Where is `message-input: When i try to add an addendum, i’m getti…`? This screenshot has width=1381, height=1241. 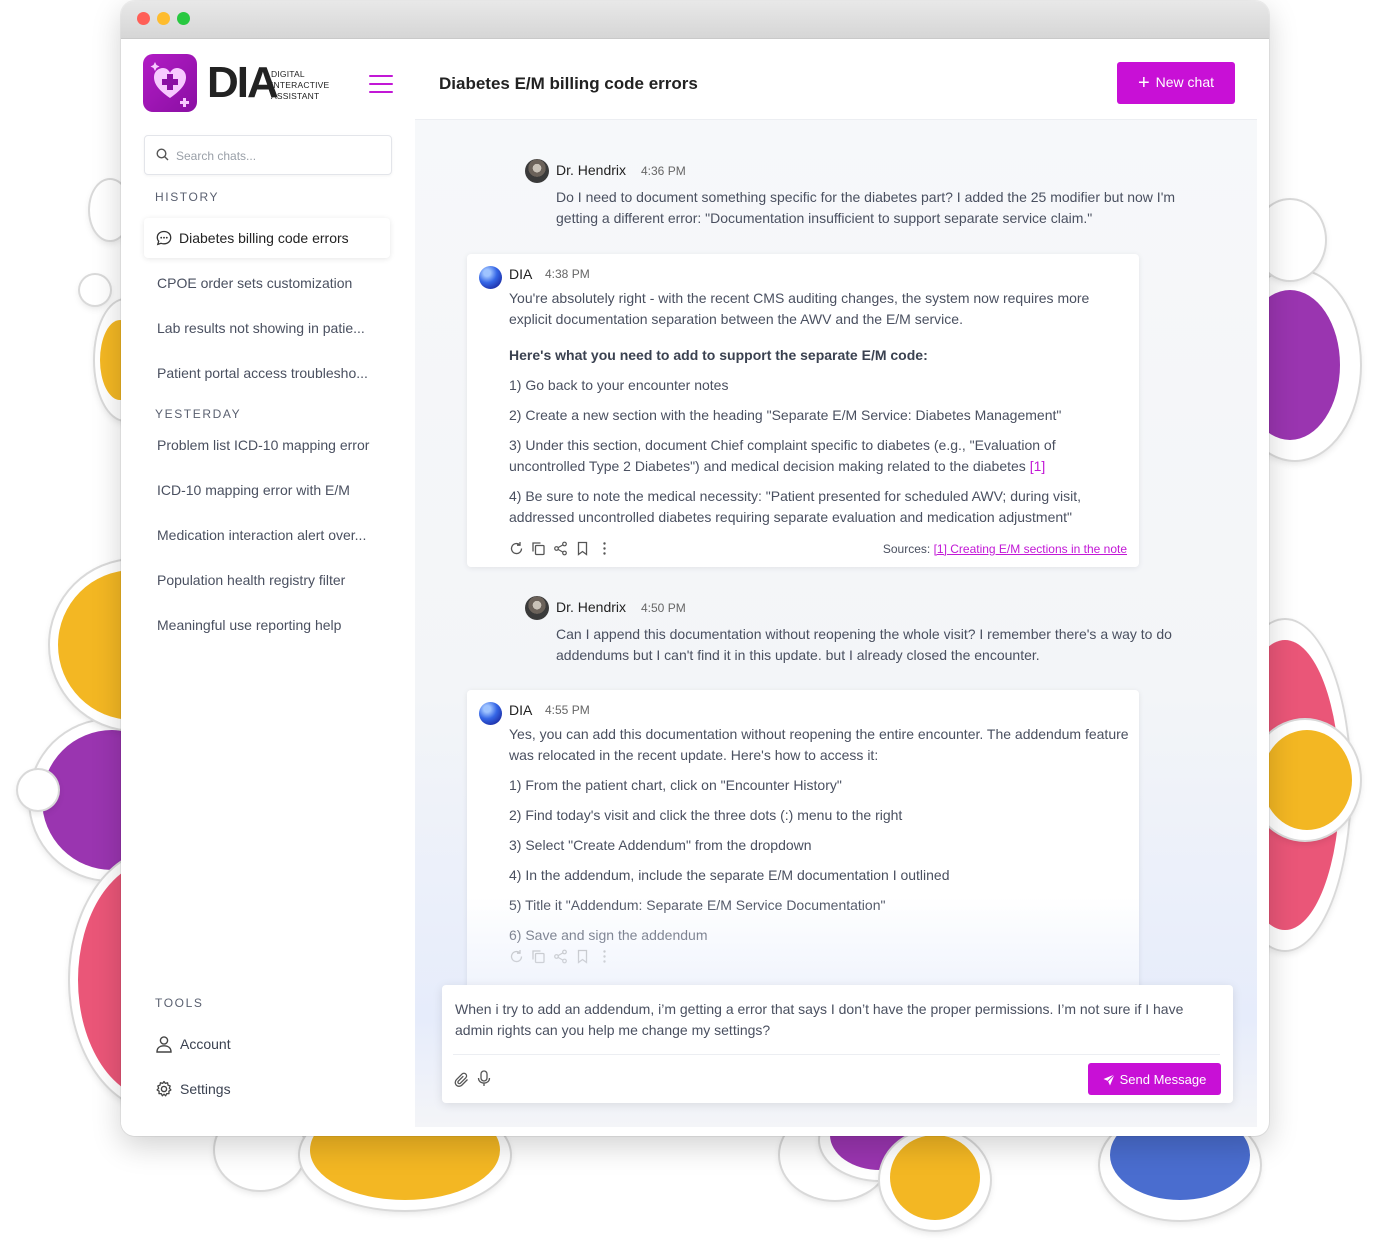 message-input: When i try to add an addendum, i’m getti… is located at coordinates (837, 1023).